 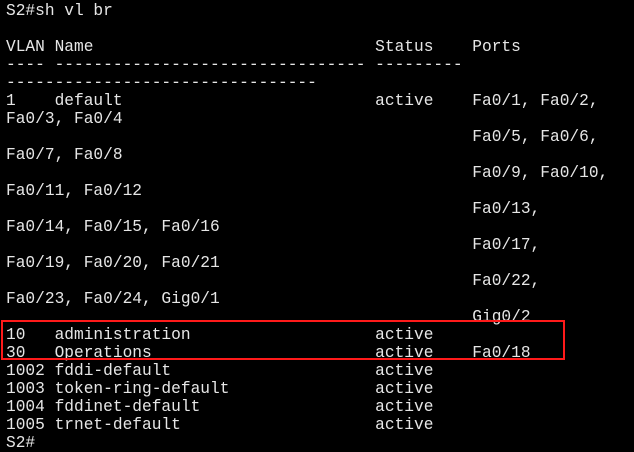 I want to click on vlan-row-wrap: Fa0/14, Fa0/15, Fa0/16, so click(x=113, y=227).